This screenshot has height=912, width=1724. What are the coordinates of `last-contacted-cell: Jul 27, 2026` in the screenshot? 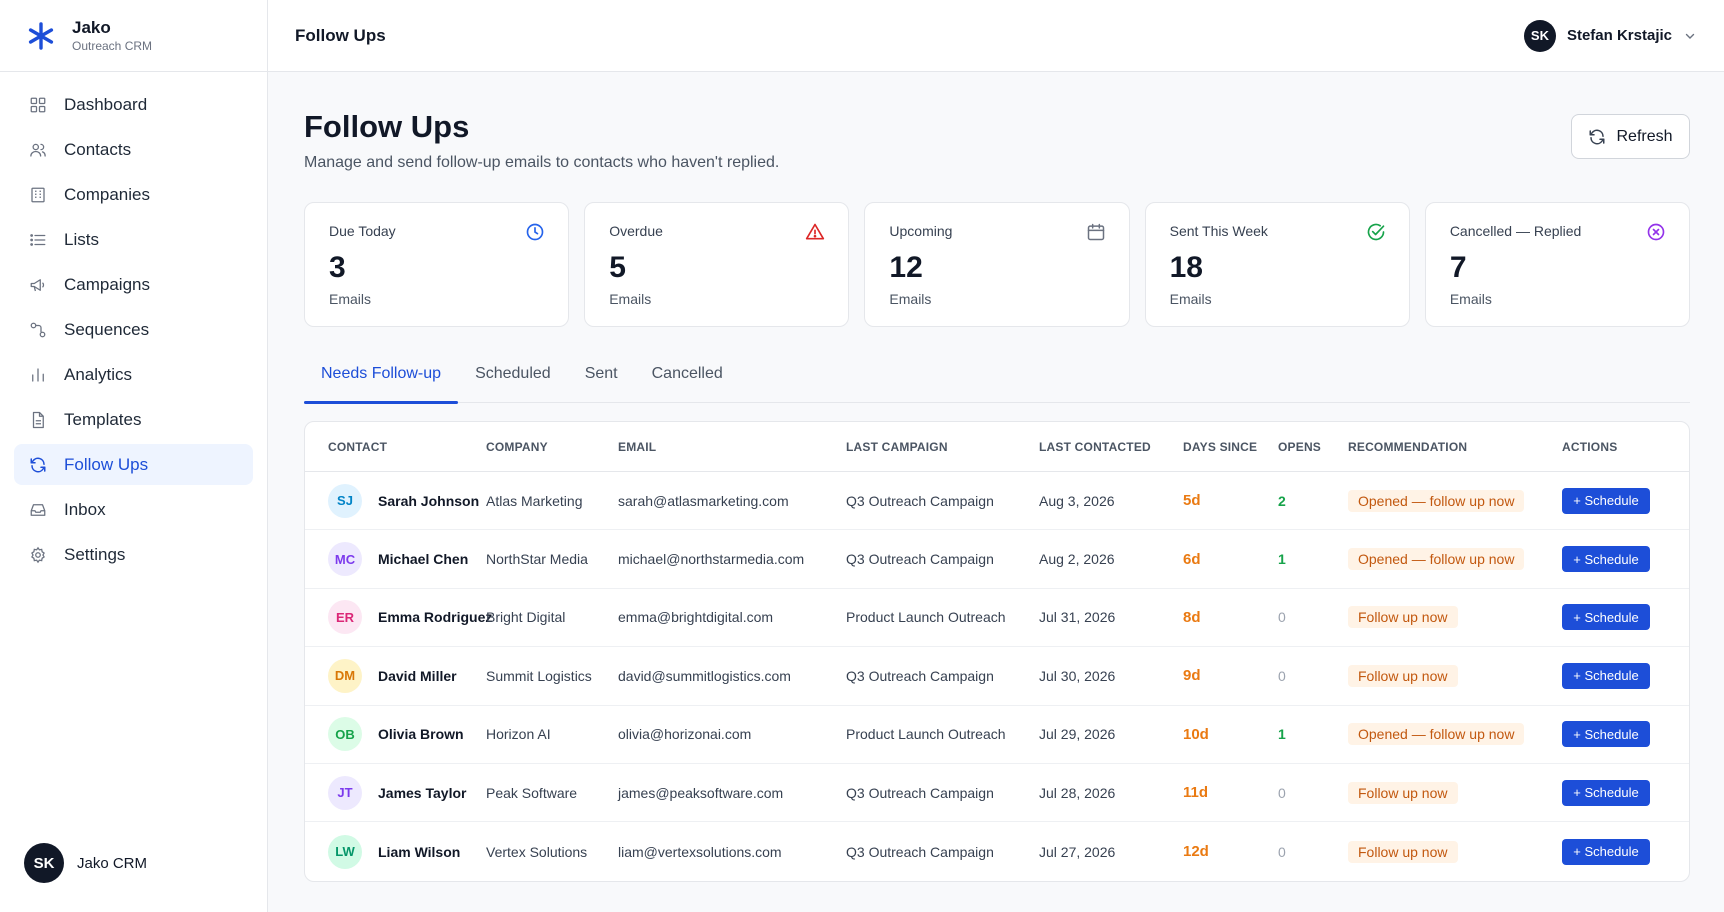 It's located at (1077, 851).